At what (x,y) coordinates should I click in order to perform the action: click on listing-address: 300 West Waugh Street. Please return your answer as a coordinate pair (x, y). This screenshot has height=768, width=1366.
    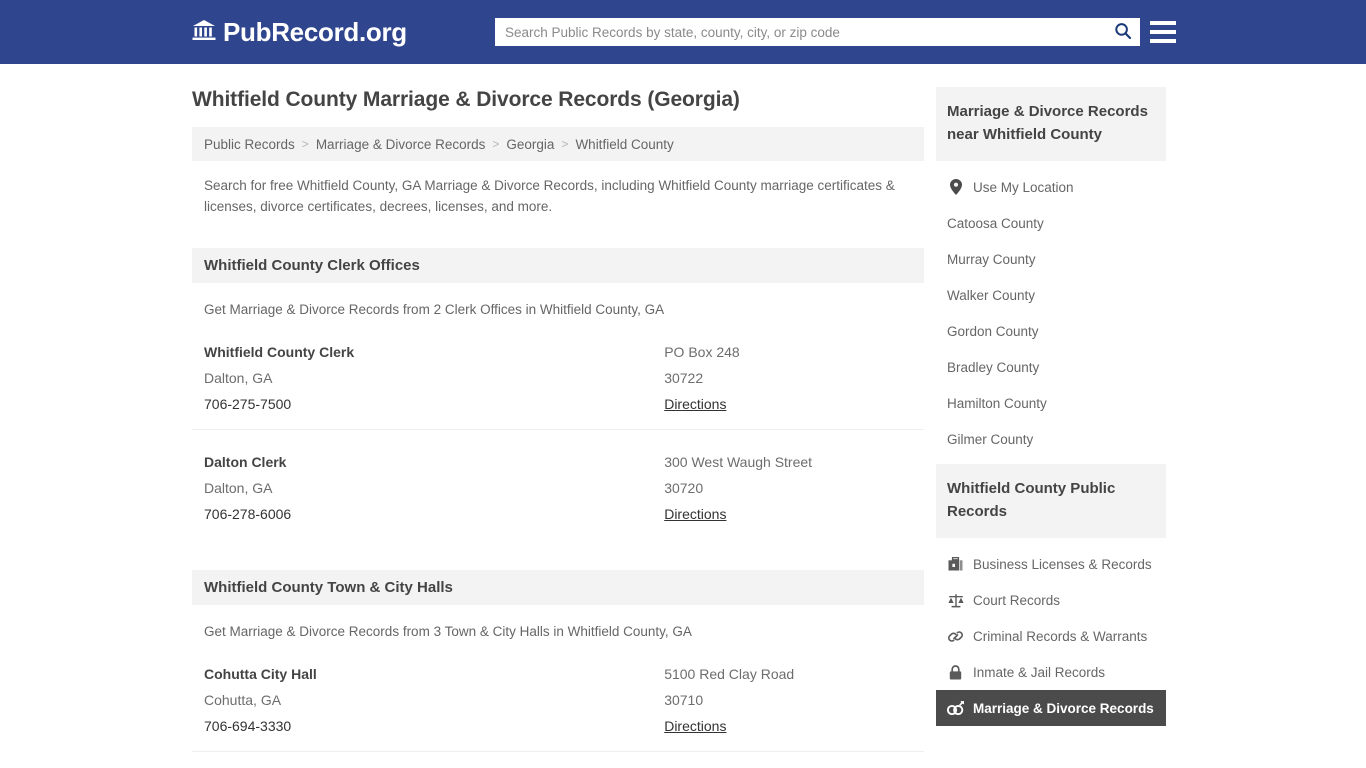
    Looking at the image, I should click on (738, 462).